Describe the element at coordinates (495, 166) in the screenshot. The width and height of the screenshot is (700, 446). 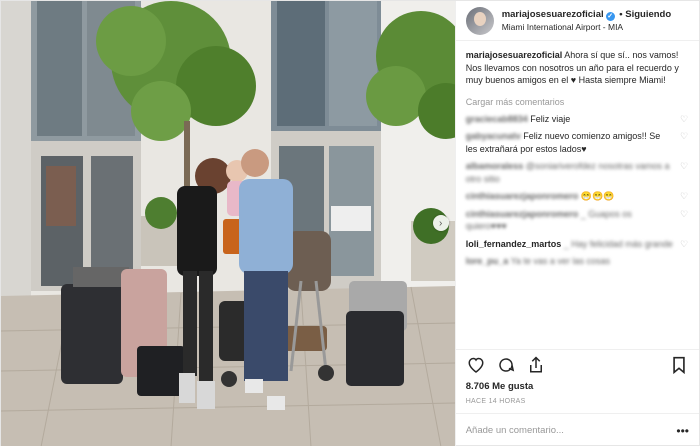
I see `comment-username: albamoraless` at that location.